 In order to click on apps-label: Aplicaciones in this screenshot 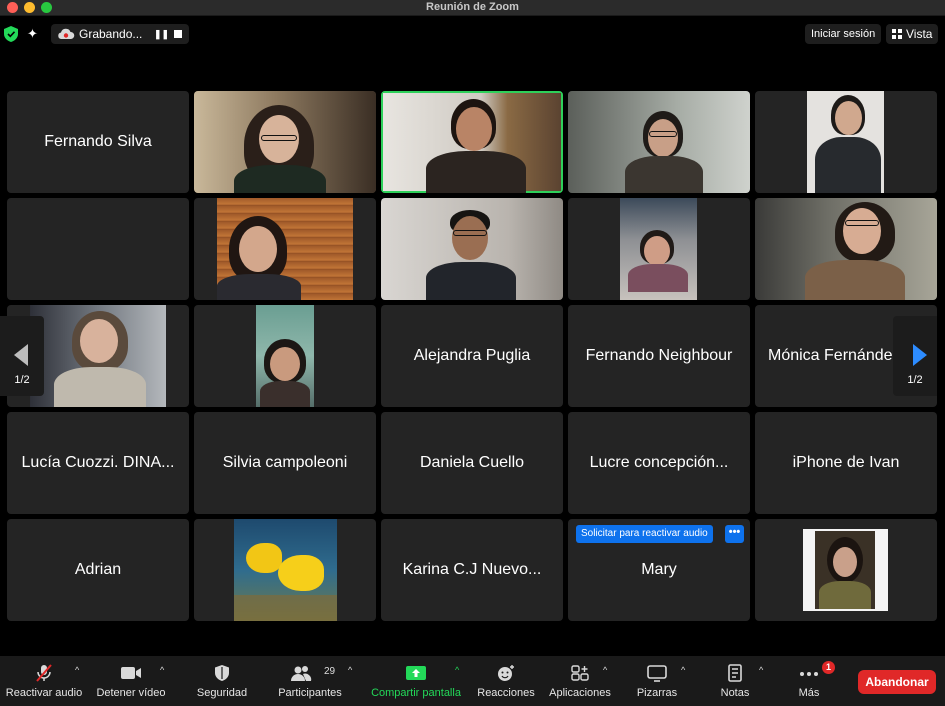, I will do `click(580, 693)`.